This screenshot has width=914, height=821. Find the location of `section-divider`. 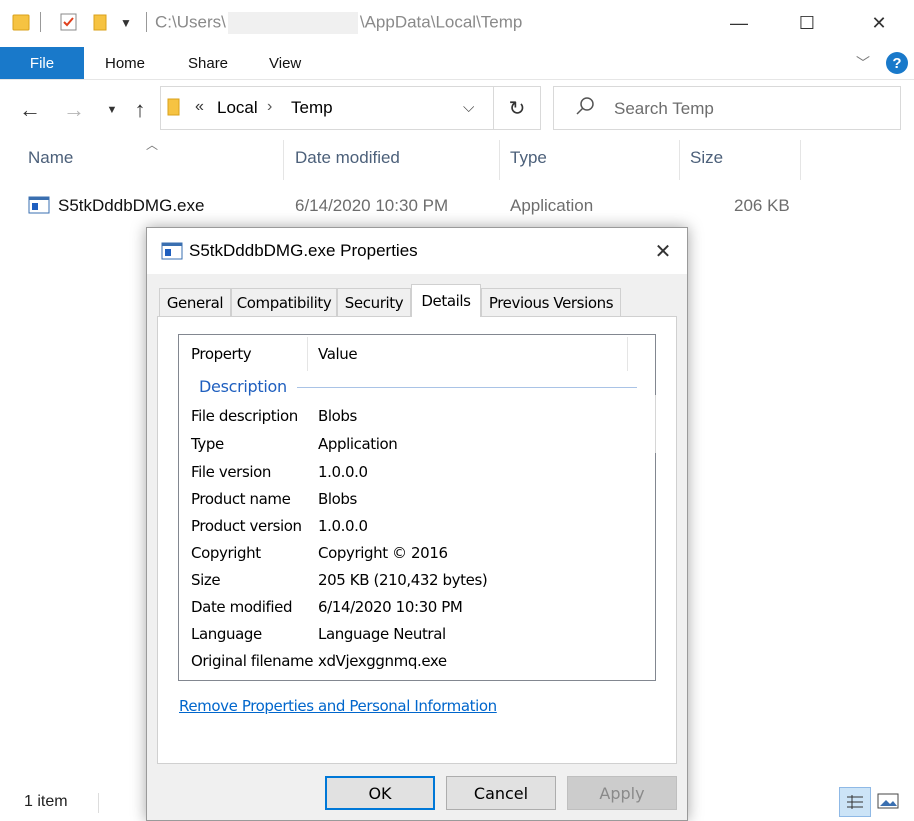

section-divider is located at coordinates (467, 387).